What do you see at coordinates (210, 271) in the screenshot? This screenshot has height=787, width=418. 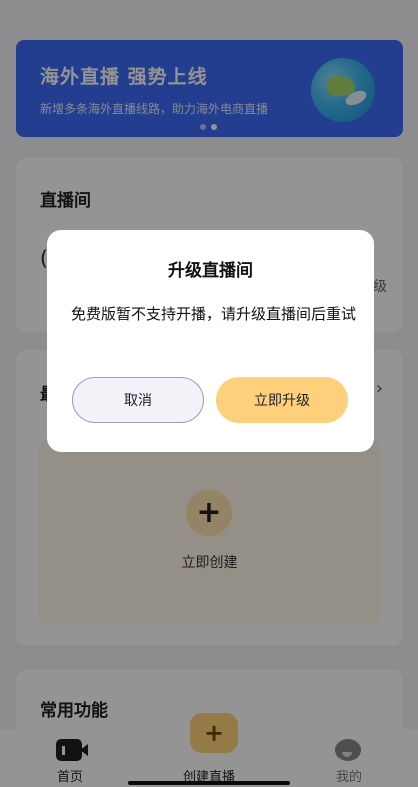 I see `dialog-title: 升级直播间` at bounding box center [210, 271].